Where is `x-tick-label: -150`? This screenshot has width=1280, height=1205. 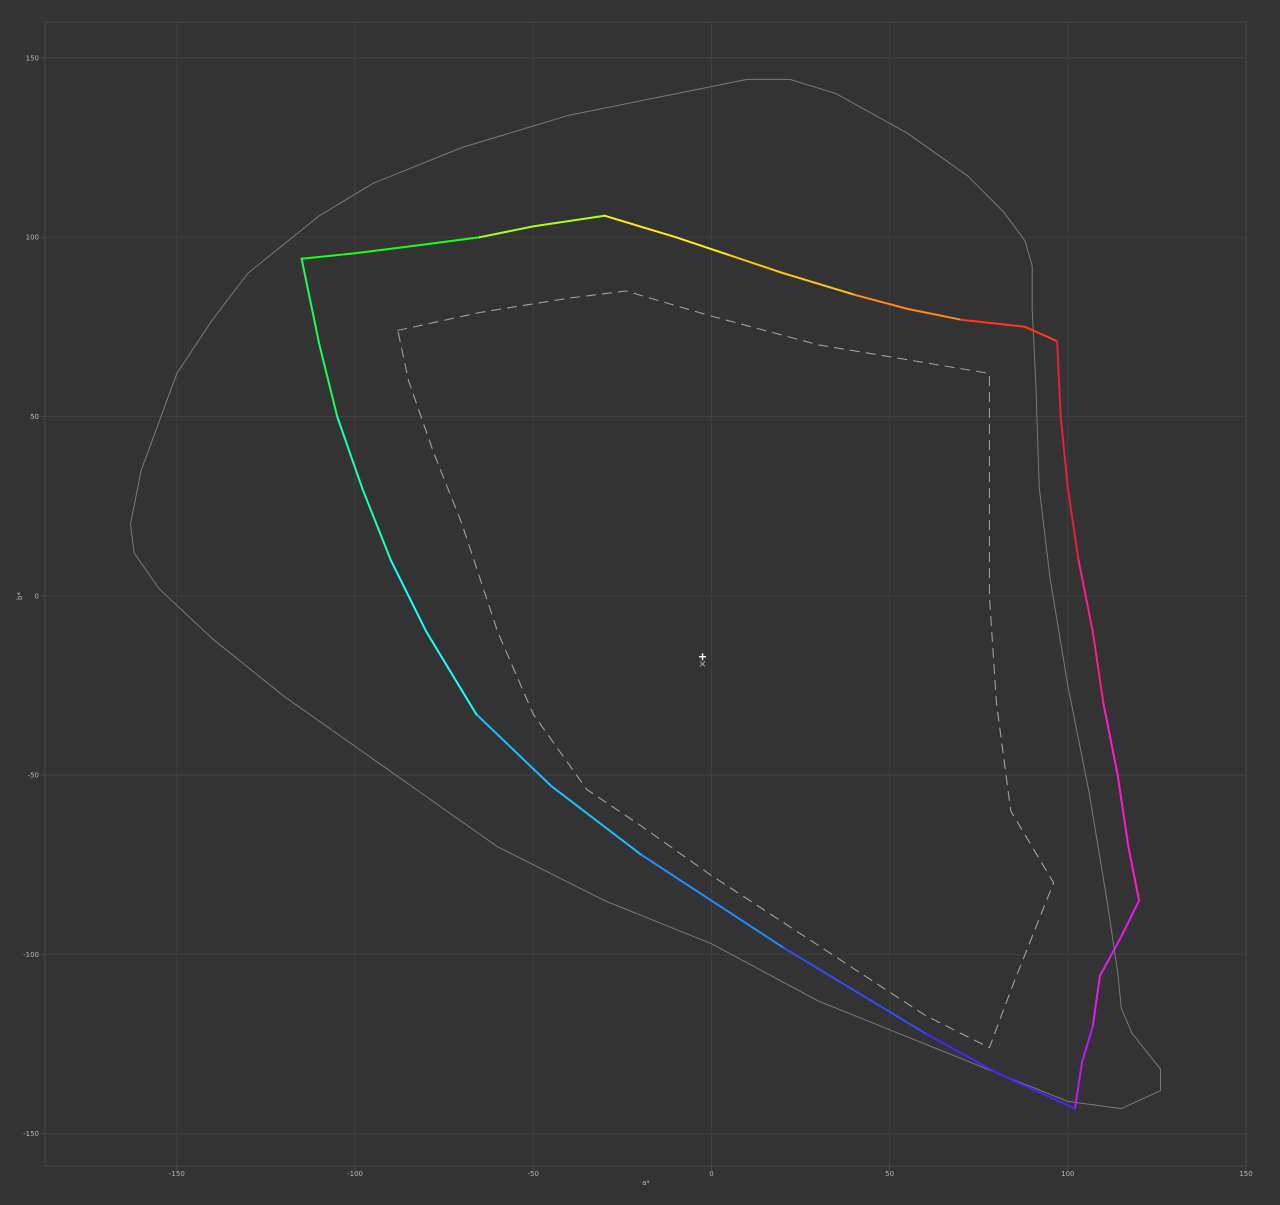
x-tick-label: -150 is located at coordinates (177, 1174).